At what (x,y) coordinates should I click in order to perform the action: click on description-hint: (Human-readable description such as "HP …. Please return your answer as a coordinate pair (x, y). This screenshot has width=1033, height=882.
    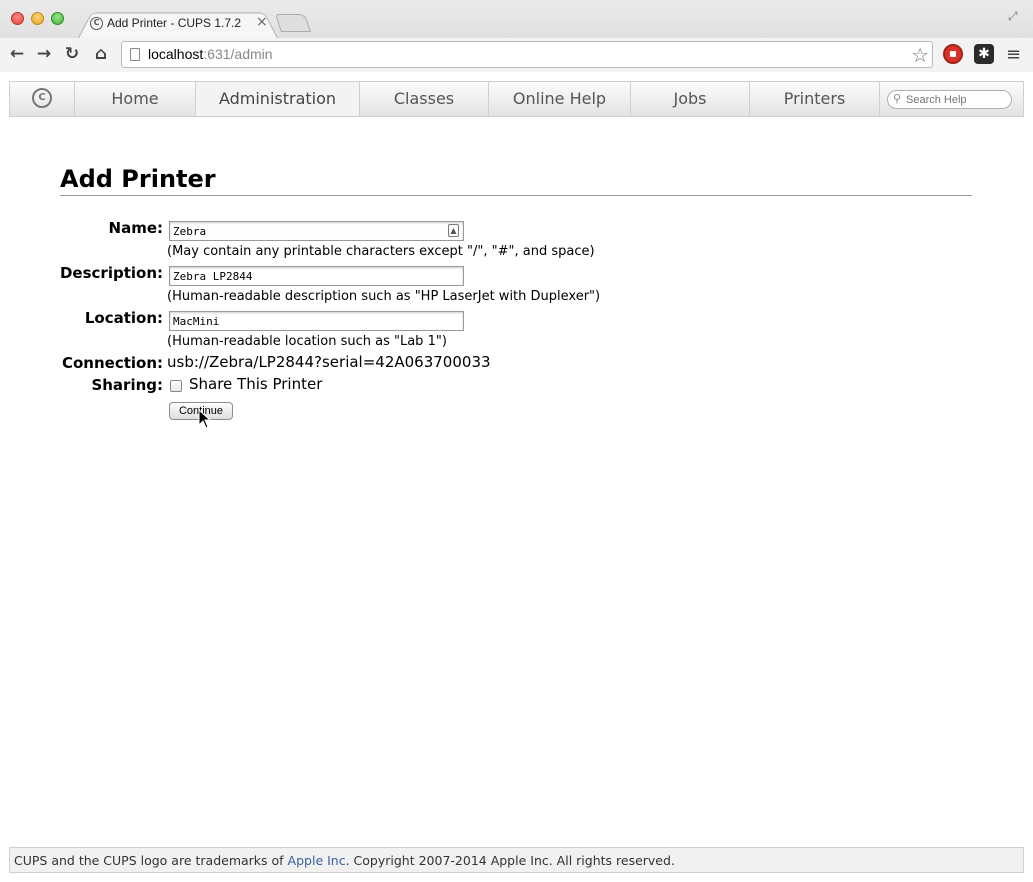
    Looking at the image, I should click on (384, 296).